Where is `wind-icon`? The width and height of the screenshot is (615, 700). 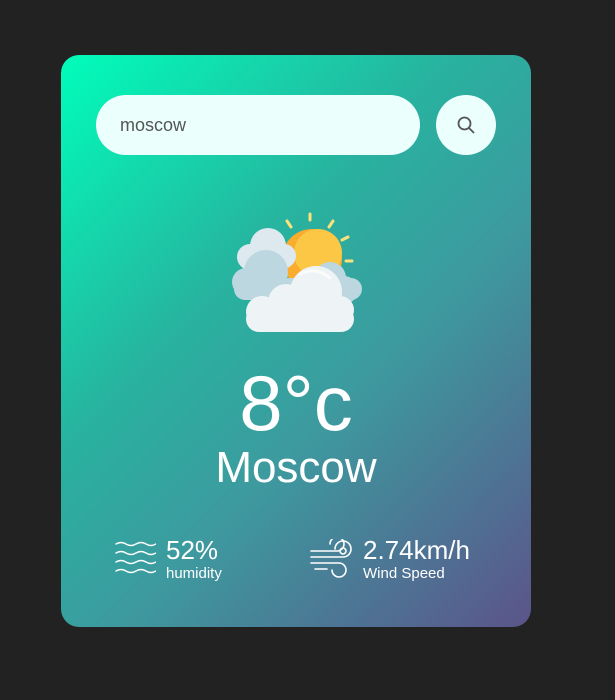
wind-icon is located at coordinates (331, 558).